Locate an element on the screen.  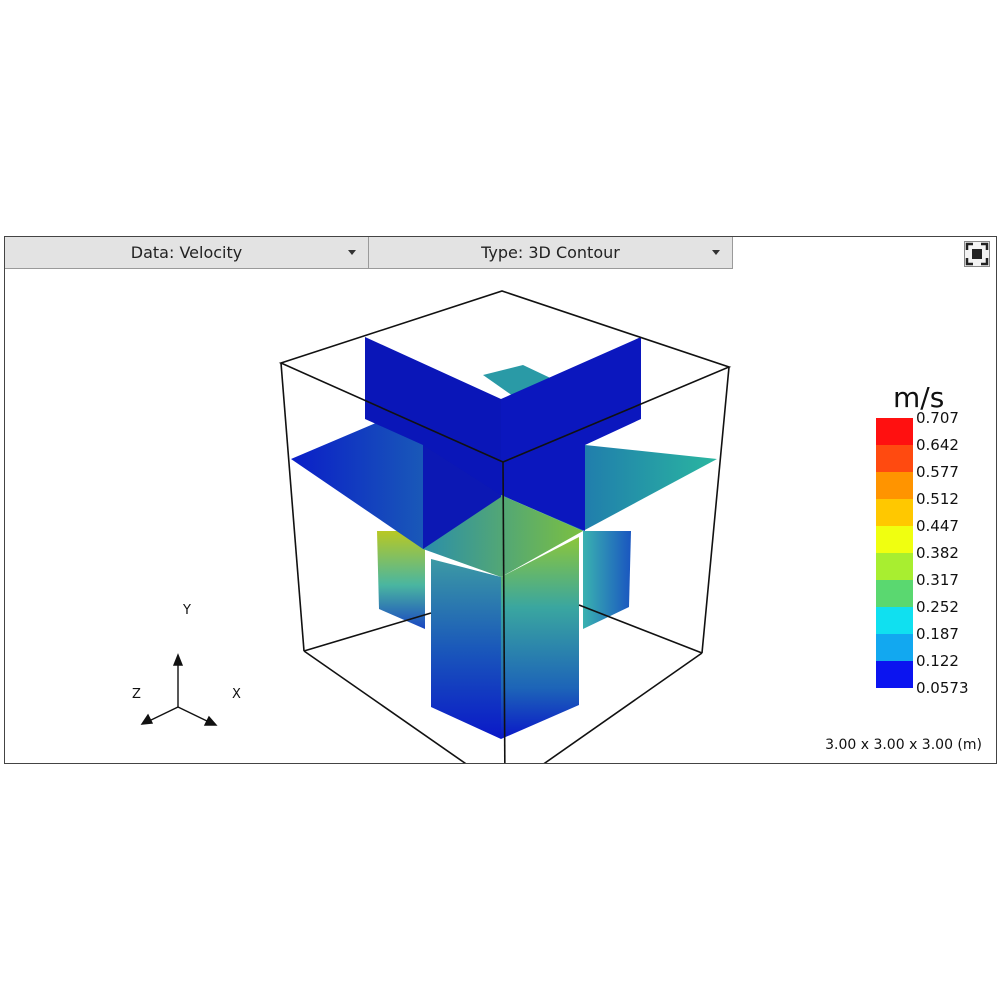
y-axis-label: Y is located at coordinates (187, 610).